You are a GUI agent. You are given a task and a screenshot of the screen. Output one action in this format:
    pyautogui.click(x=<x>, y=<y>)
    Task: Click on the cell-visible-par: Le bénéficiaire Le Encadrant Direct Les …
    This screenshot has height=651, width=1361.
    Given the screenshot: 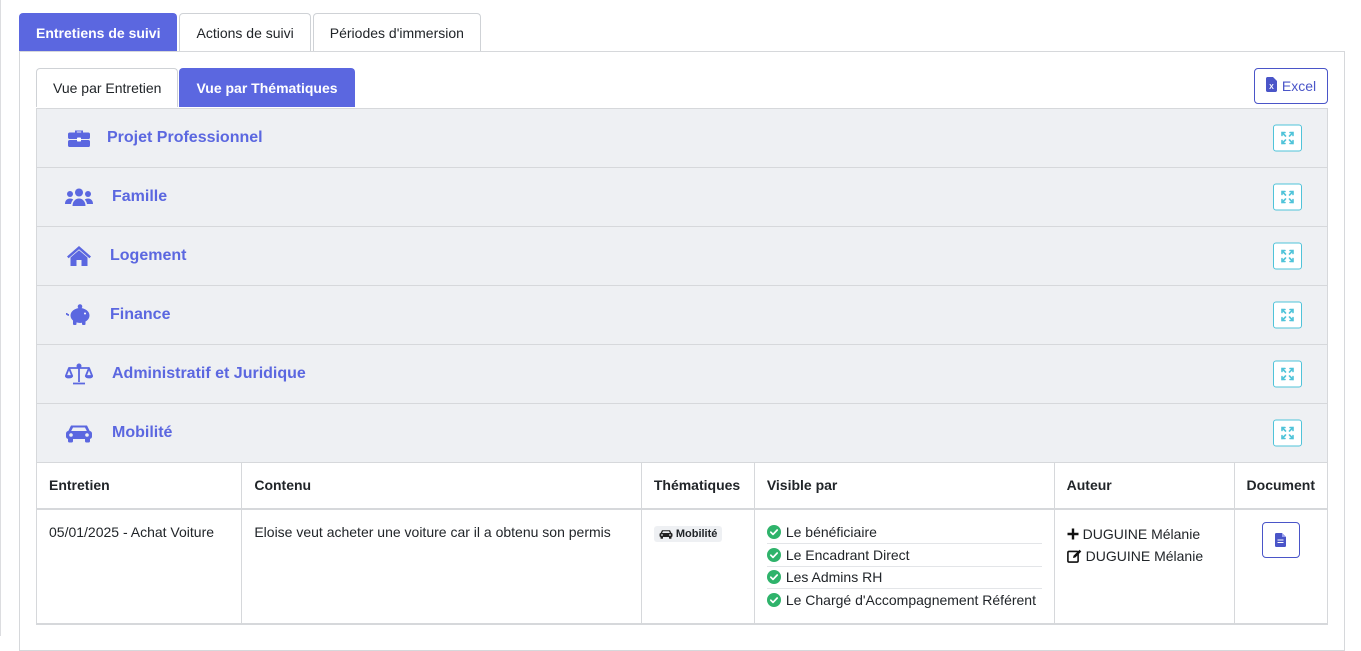 What is the action you would take?
    pyautogui.click(x=904, y=566)
    